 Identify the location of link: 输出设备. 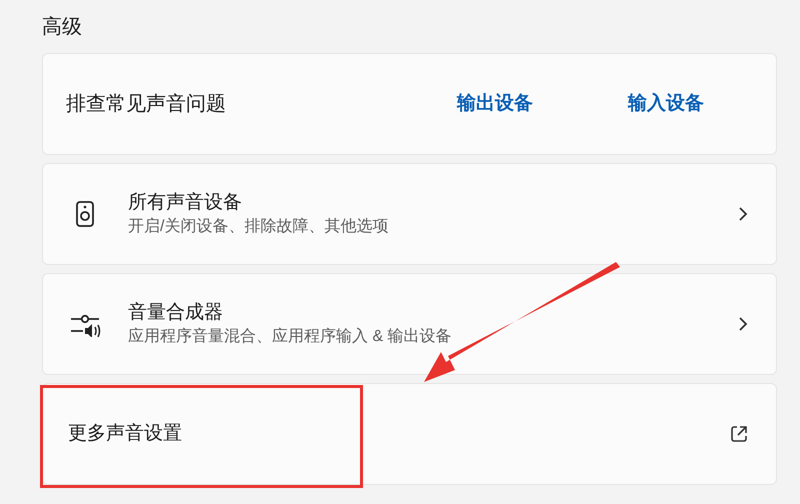
(495, 104).